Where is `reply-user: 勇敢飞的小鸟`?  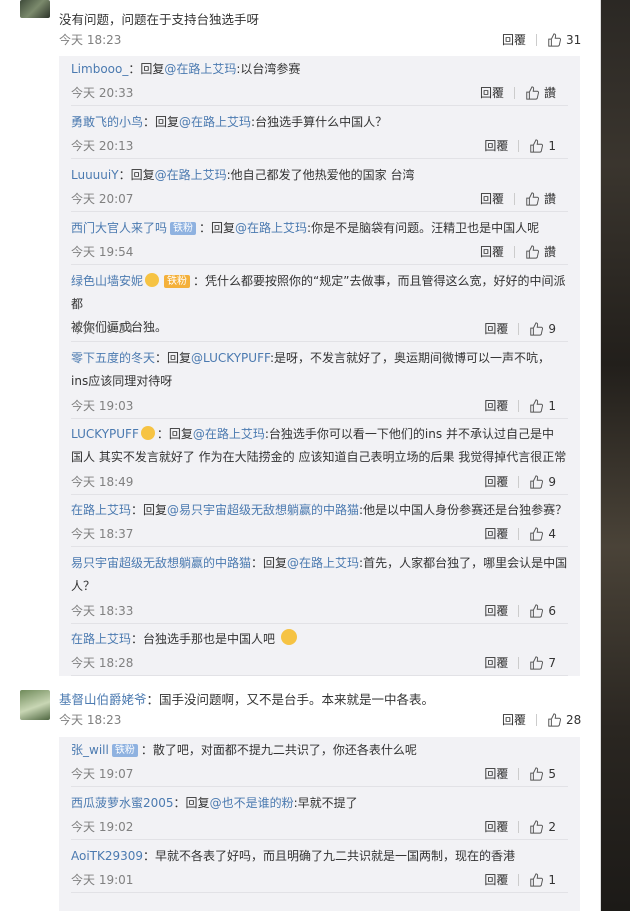 reply-user: 勇敢飞的小鸟 is located at coordinates (107, 122).